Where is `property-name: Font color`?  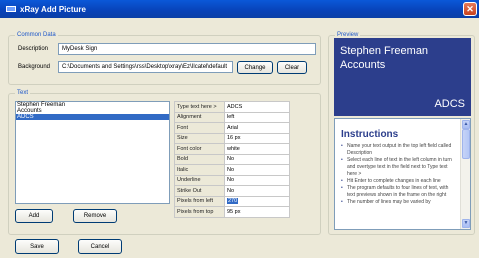
property-name: Font color is located at coordinates (199, 149).